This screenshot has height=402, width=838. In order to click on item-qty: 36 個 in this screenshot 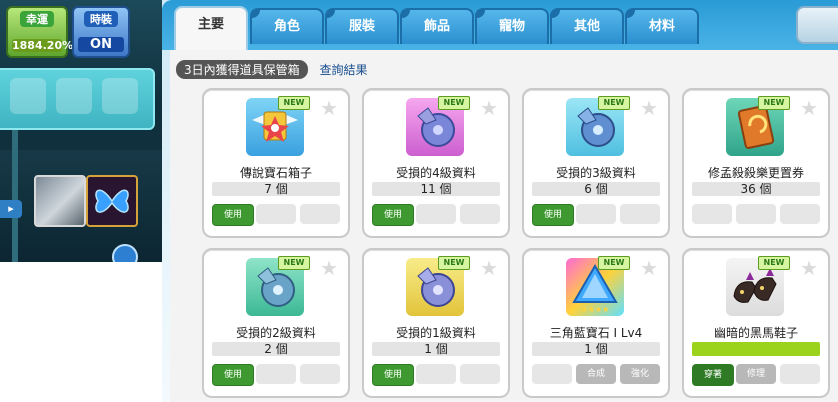, I will do `click(756, 189)`.